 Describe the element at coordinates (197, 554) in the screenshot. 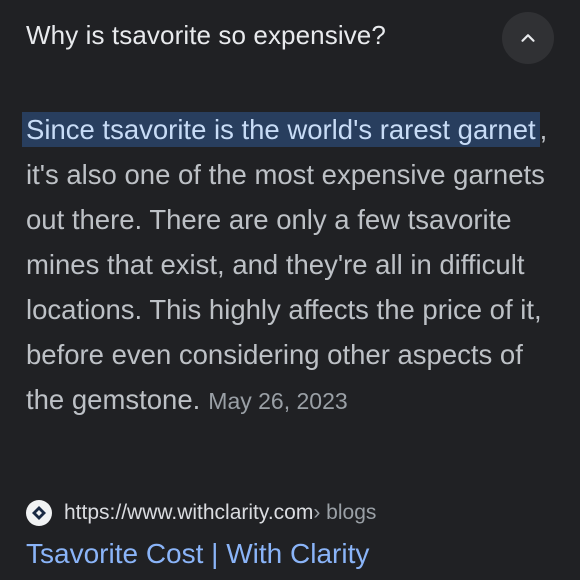

I see `result-title-link: Tsavorite Cost | With Clarity` at that location.